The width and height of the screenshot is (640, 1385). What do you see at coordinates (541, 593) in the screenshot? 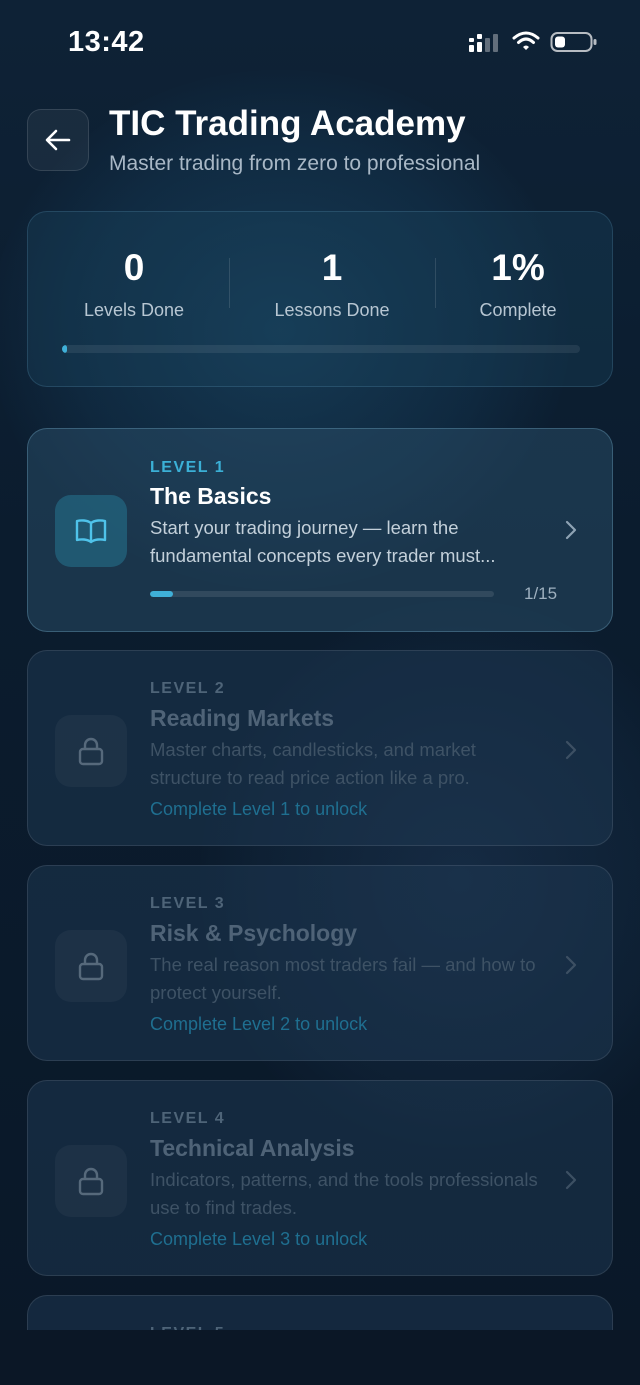
I see `lesson-count: 1/15` at bounding box center [541, 593].